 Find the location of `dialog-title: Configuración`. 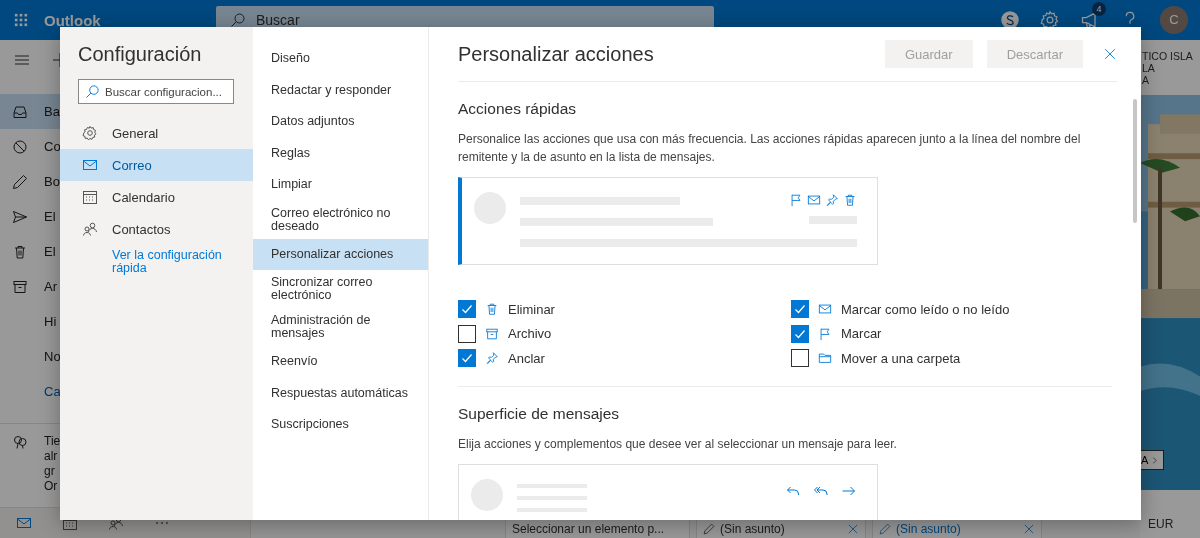

dialog-title: Configuración is located at coordinates (140, 55).